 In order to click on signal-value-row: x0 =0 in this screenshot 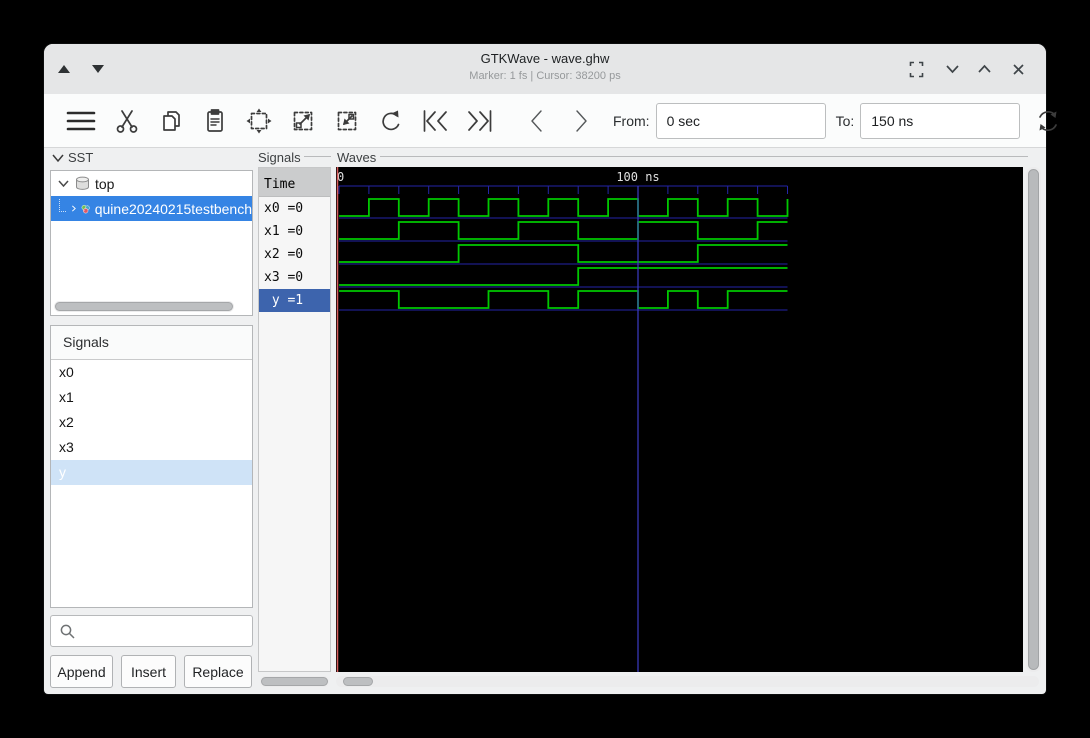, I will do `click(294, 208)`.